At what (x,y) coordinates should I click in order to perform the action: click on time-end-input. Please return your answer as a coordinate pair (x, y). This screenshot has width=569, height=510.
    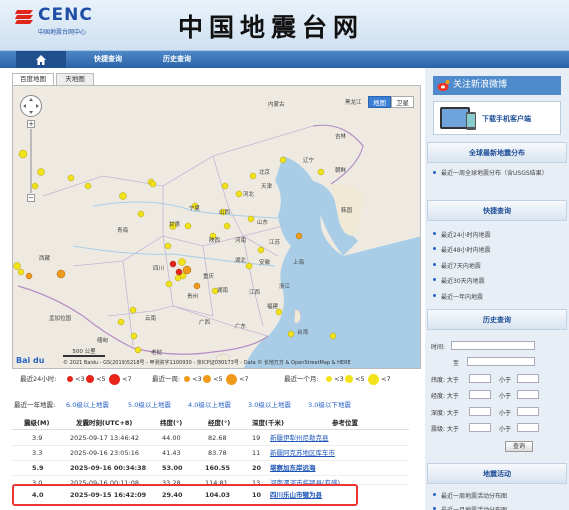
    Looking at the image, I should click on (501, 361).